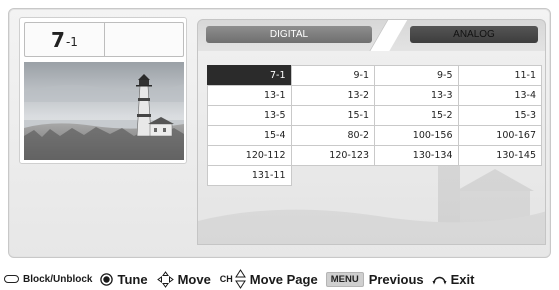 This screenshot has width=559, height=290. What do you see at coordinates (499, 95) in the screenshot?
I see `channel-cell: 13-4` at bounding box center [499, 95].